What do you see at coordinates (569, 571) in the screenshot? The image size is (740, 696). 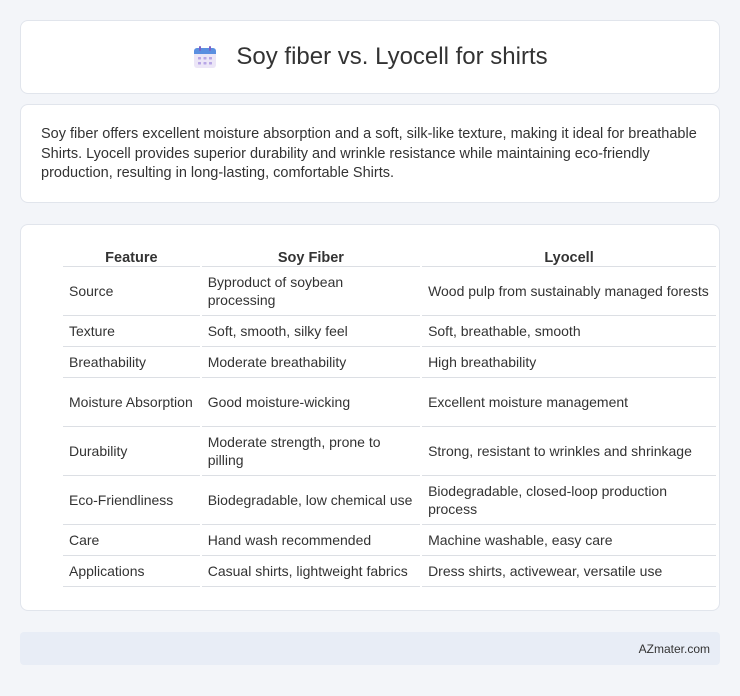 I see `lyocell-cell: Dress shirts, activewear, versatile use` at bounding box center [569, 571].